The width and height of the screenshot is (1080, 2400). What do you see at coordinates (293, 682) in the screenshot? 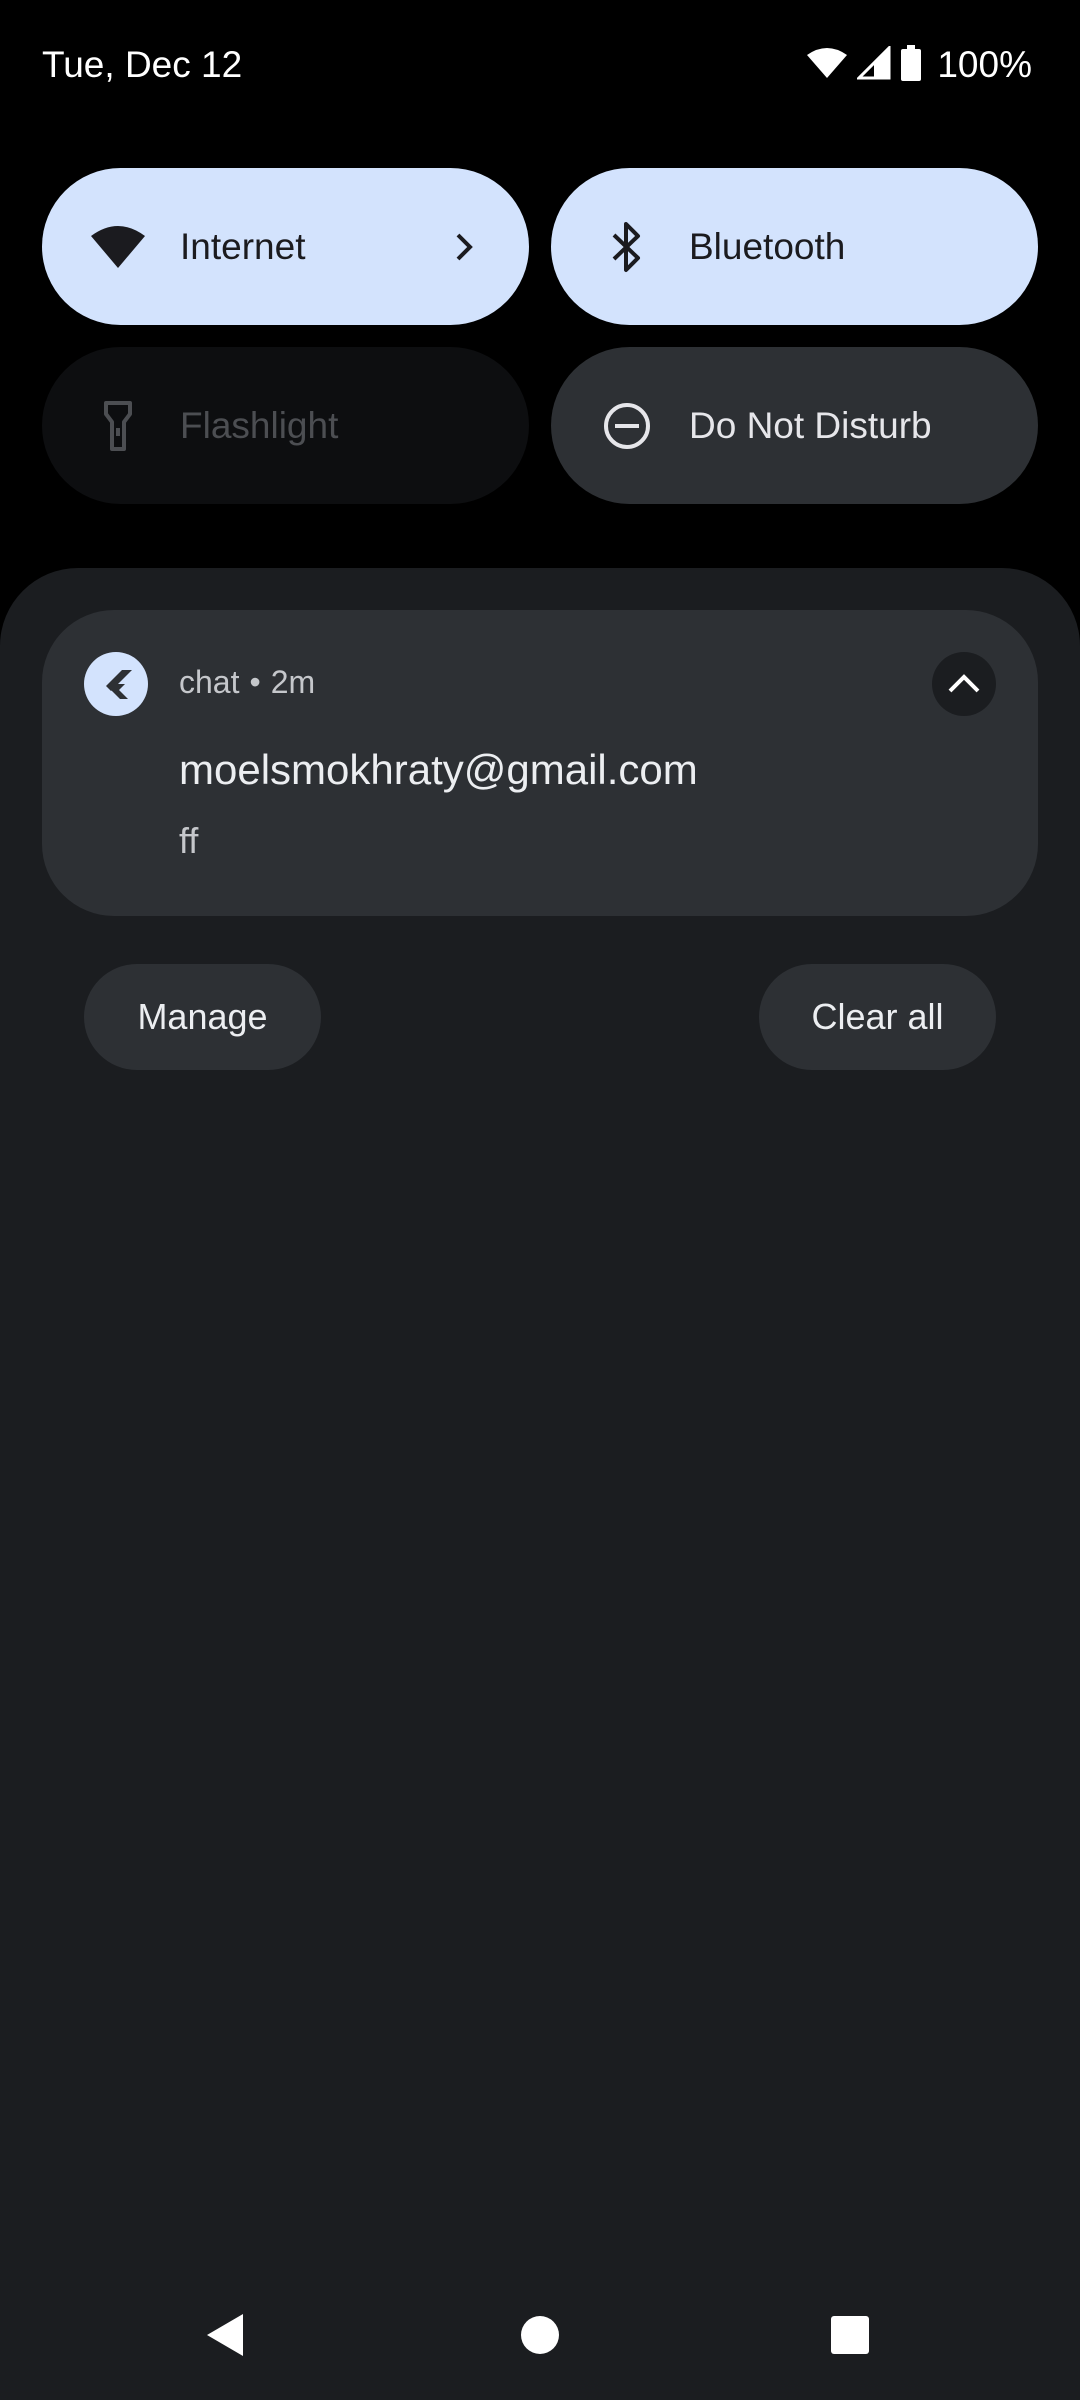
I see `notification-time: 2m` at bounding box center [293, 682].